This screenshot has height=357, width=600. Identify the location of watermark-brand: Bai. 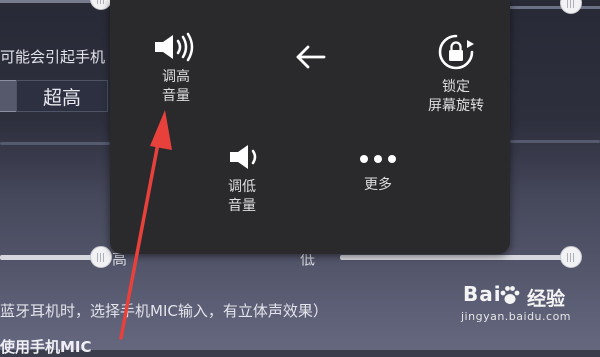
(482, 294).